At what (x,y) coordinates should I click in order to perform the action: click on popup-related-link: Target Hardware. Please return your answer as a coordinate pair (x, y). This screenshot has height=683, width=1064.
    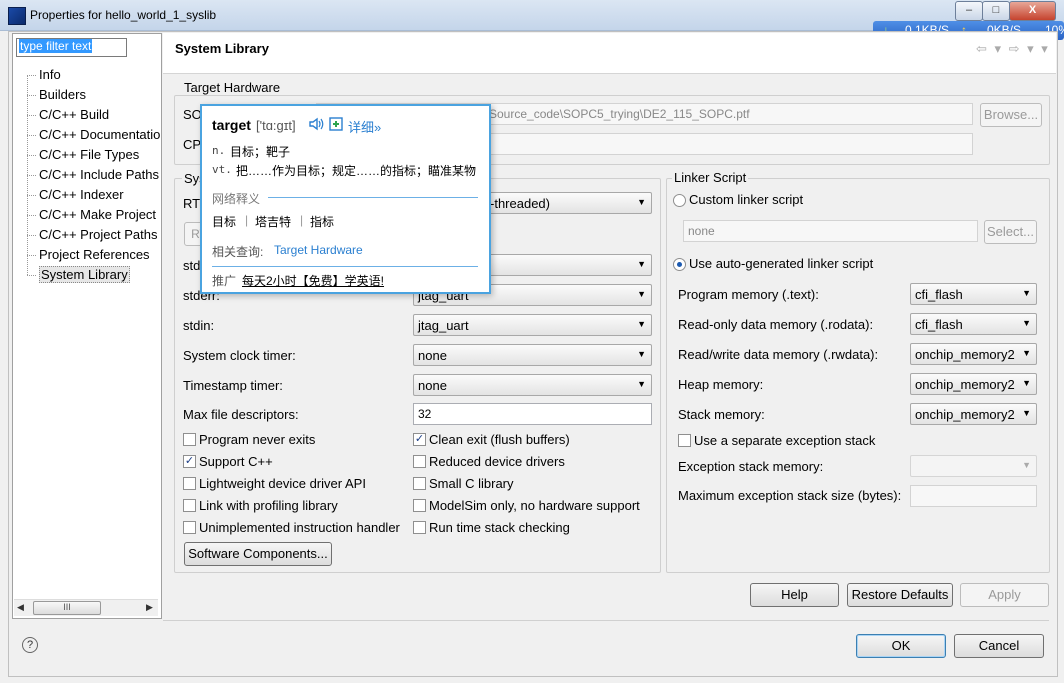
    Looking at the image, I should click on (318, 250).